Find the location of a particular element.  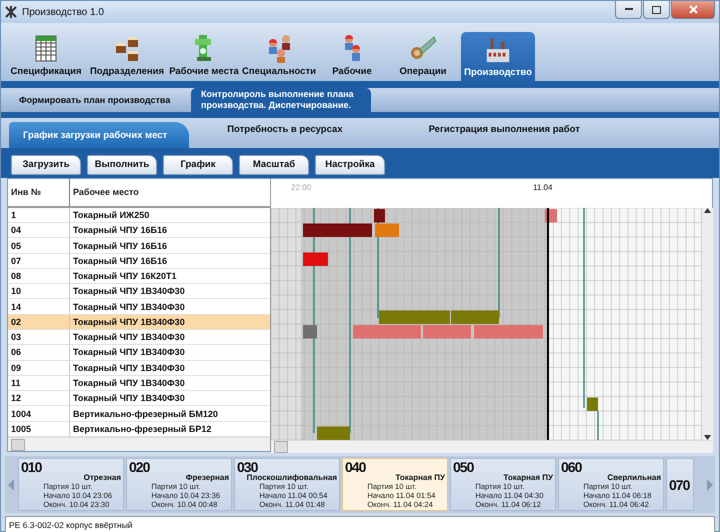

module-tab: Рабочие места is located at coordinates (204, 55).